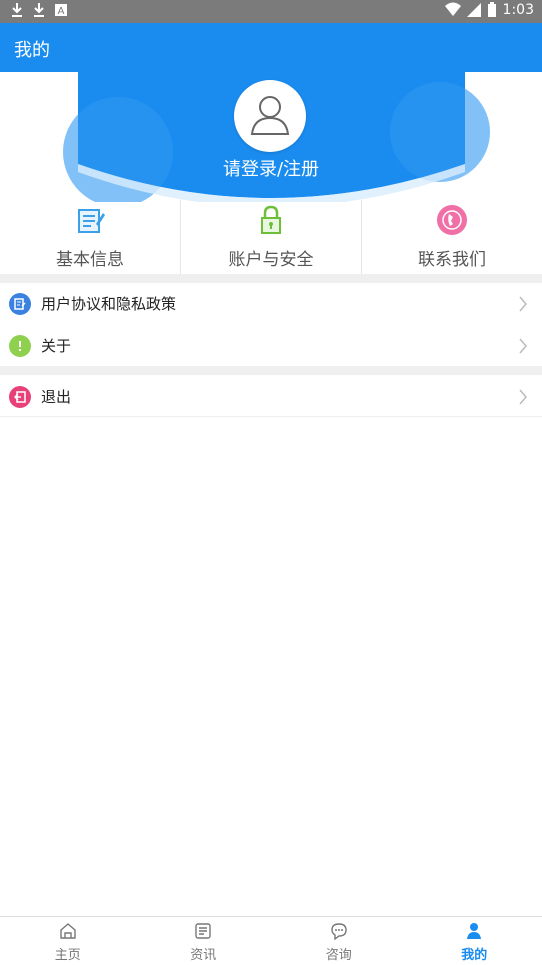 The height and width of the screenshot is (965, 542). Describe the element at coordinates (271, 220) in the screenshot. I see `lock-icon` at that location.